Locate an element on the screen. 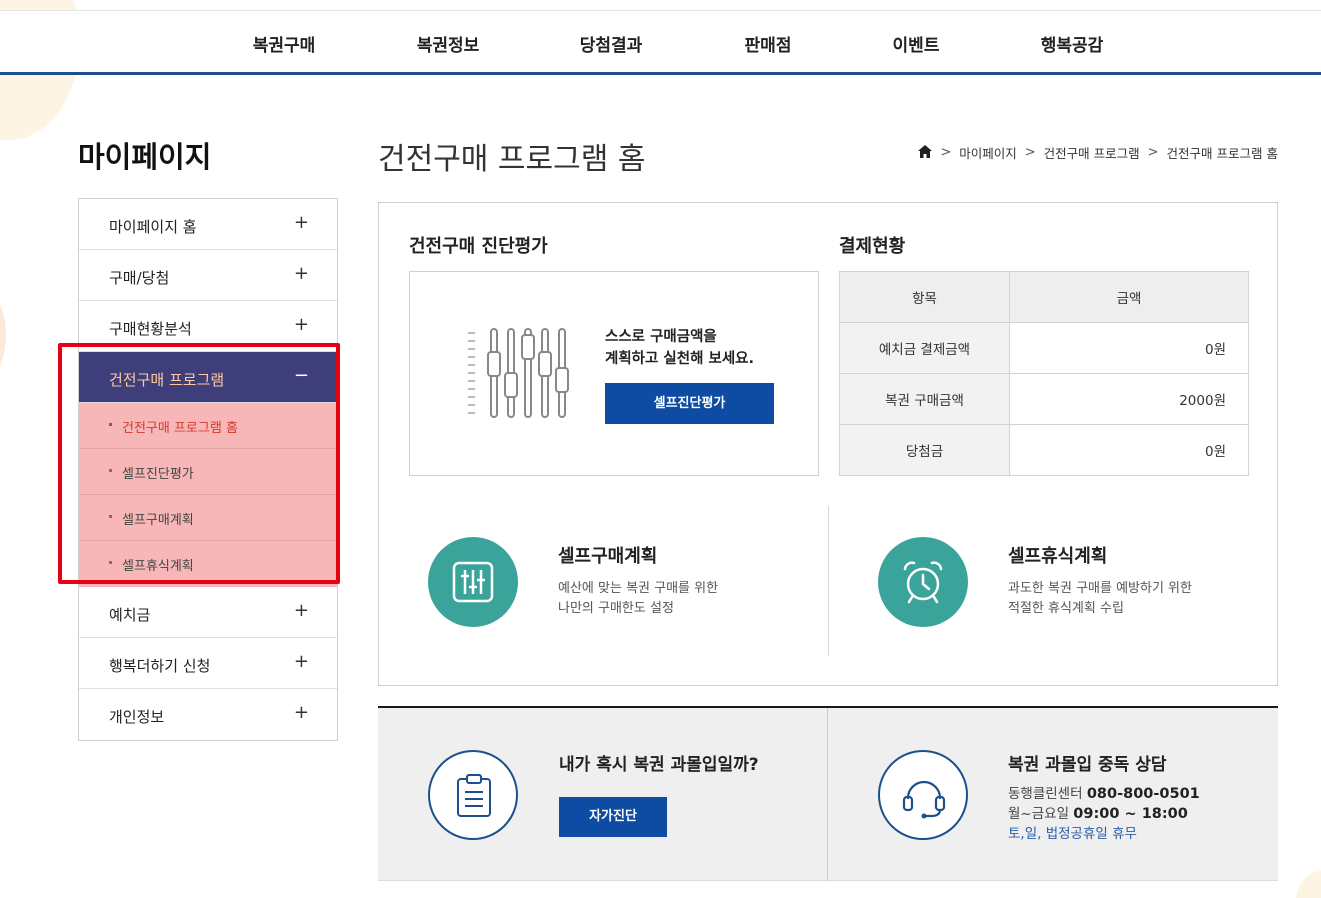  table-cell-amount: 2000원 is located at coordinates (1129, 399).